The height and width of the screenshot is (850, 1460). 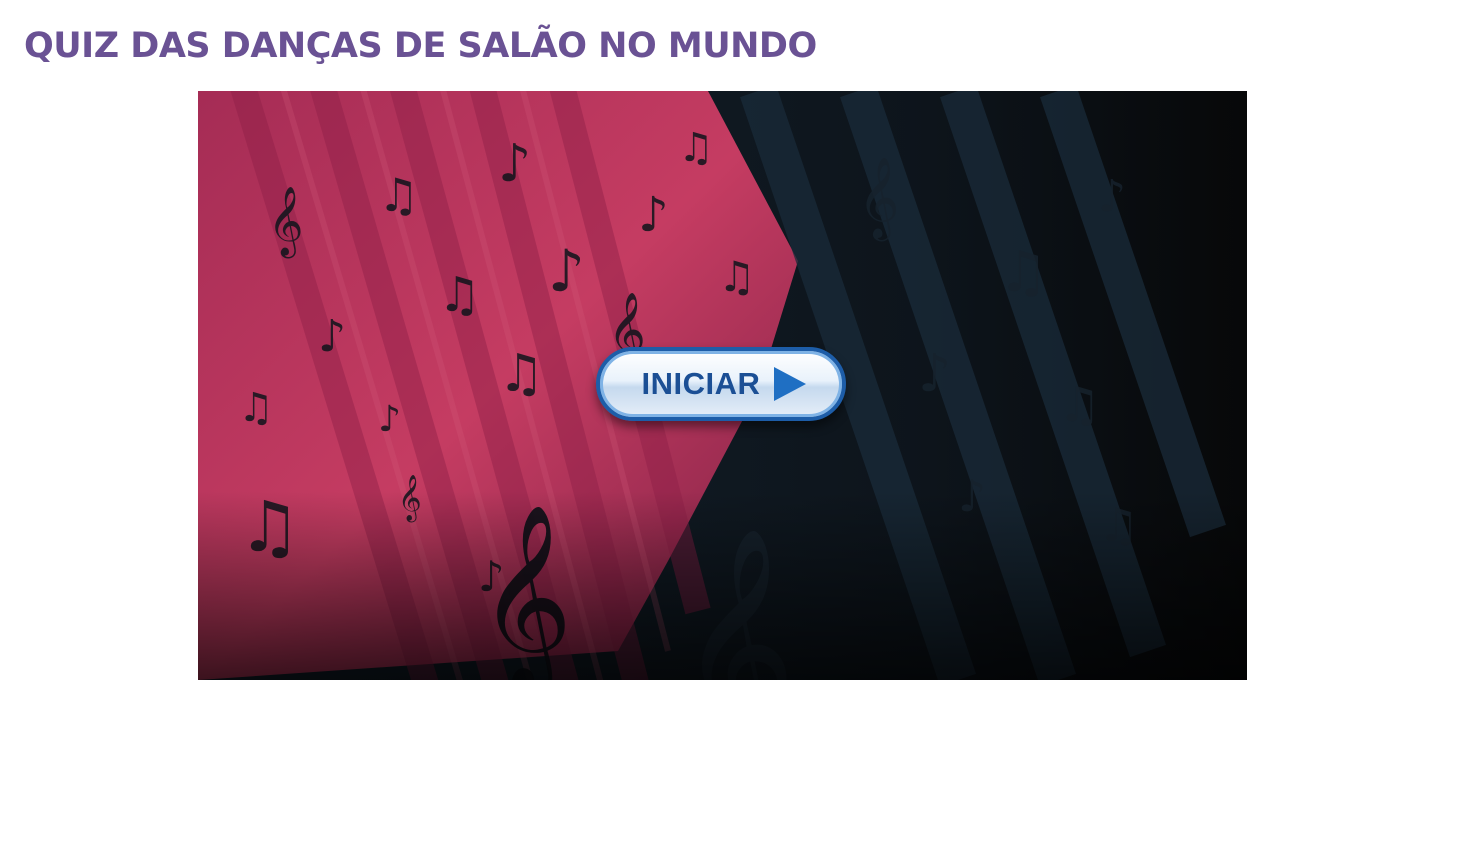 I want to click on start-quiz-button: INICIAR, so click(x=721, y=384).